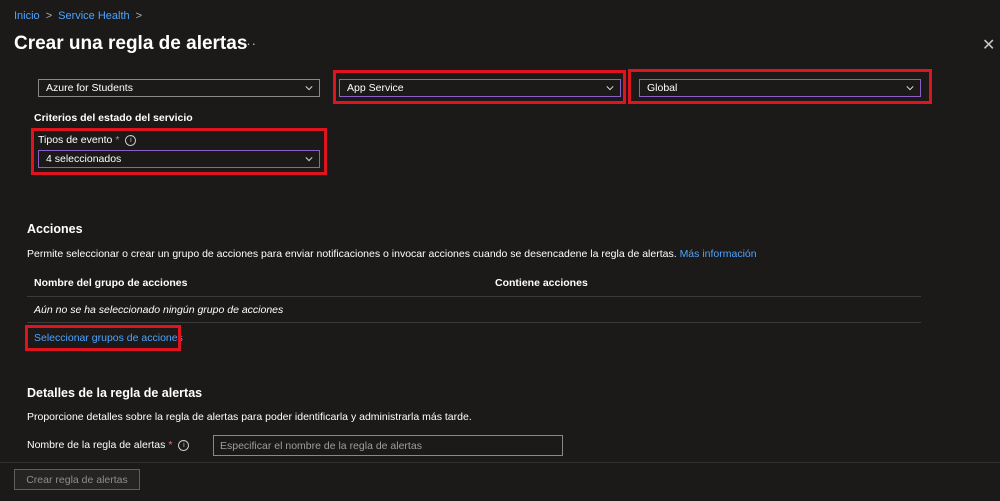  Describe the element at coordinates (55, 229) in the screenshot. I see `actions-title: Acciones` at that location.